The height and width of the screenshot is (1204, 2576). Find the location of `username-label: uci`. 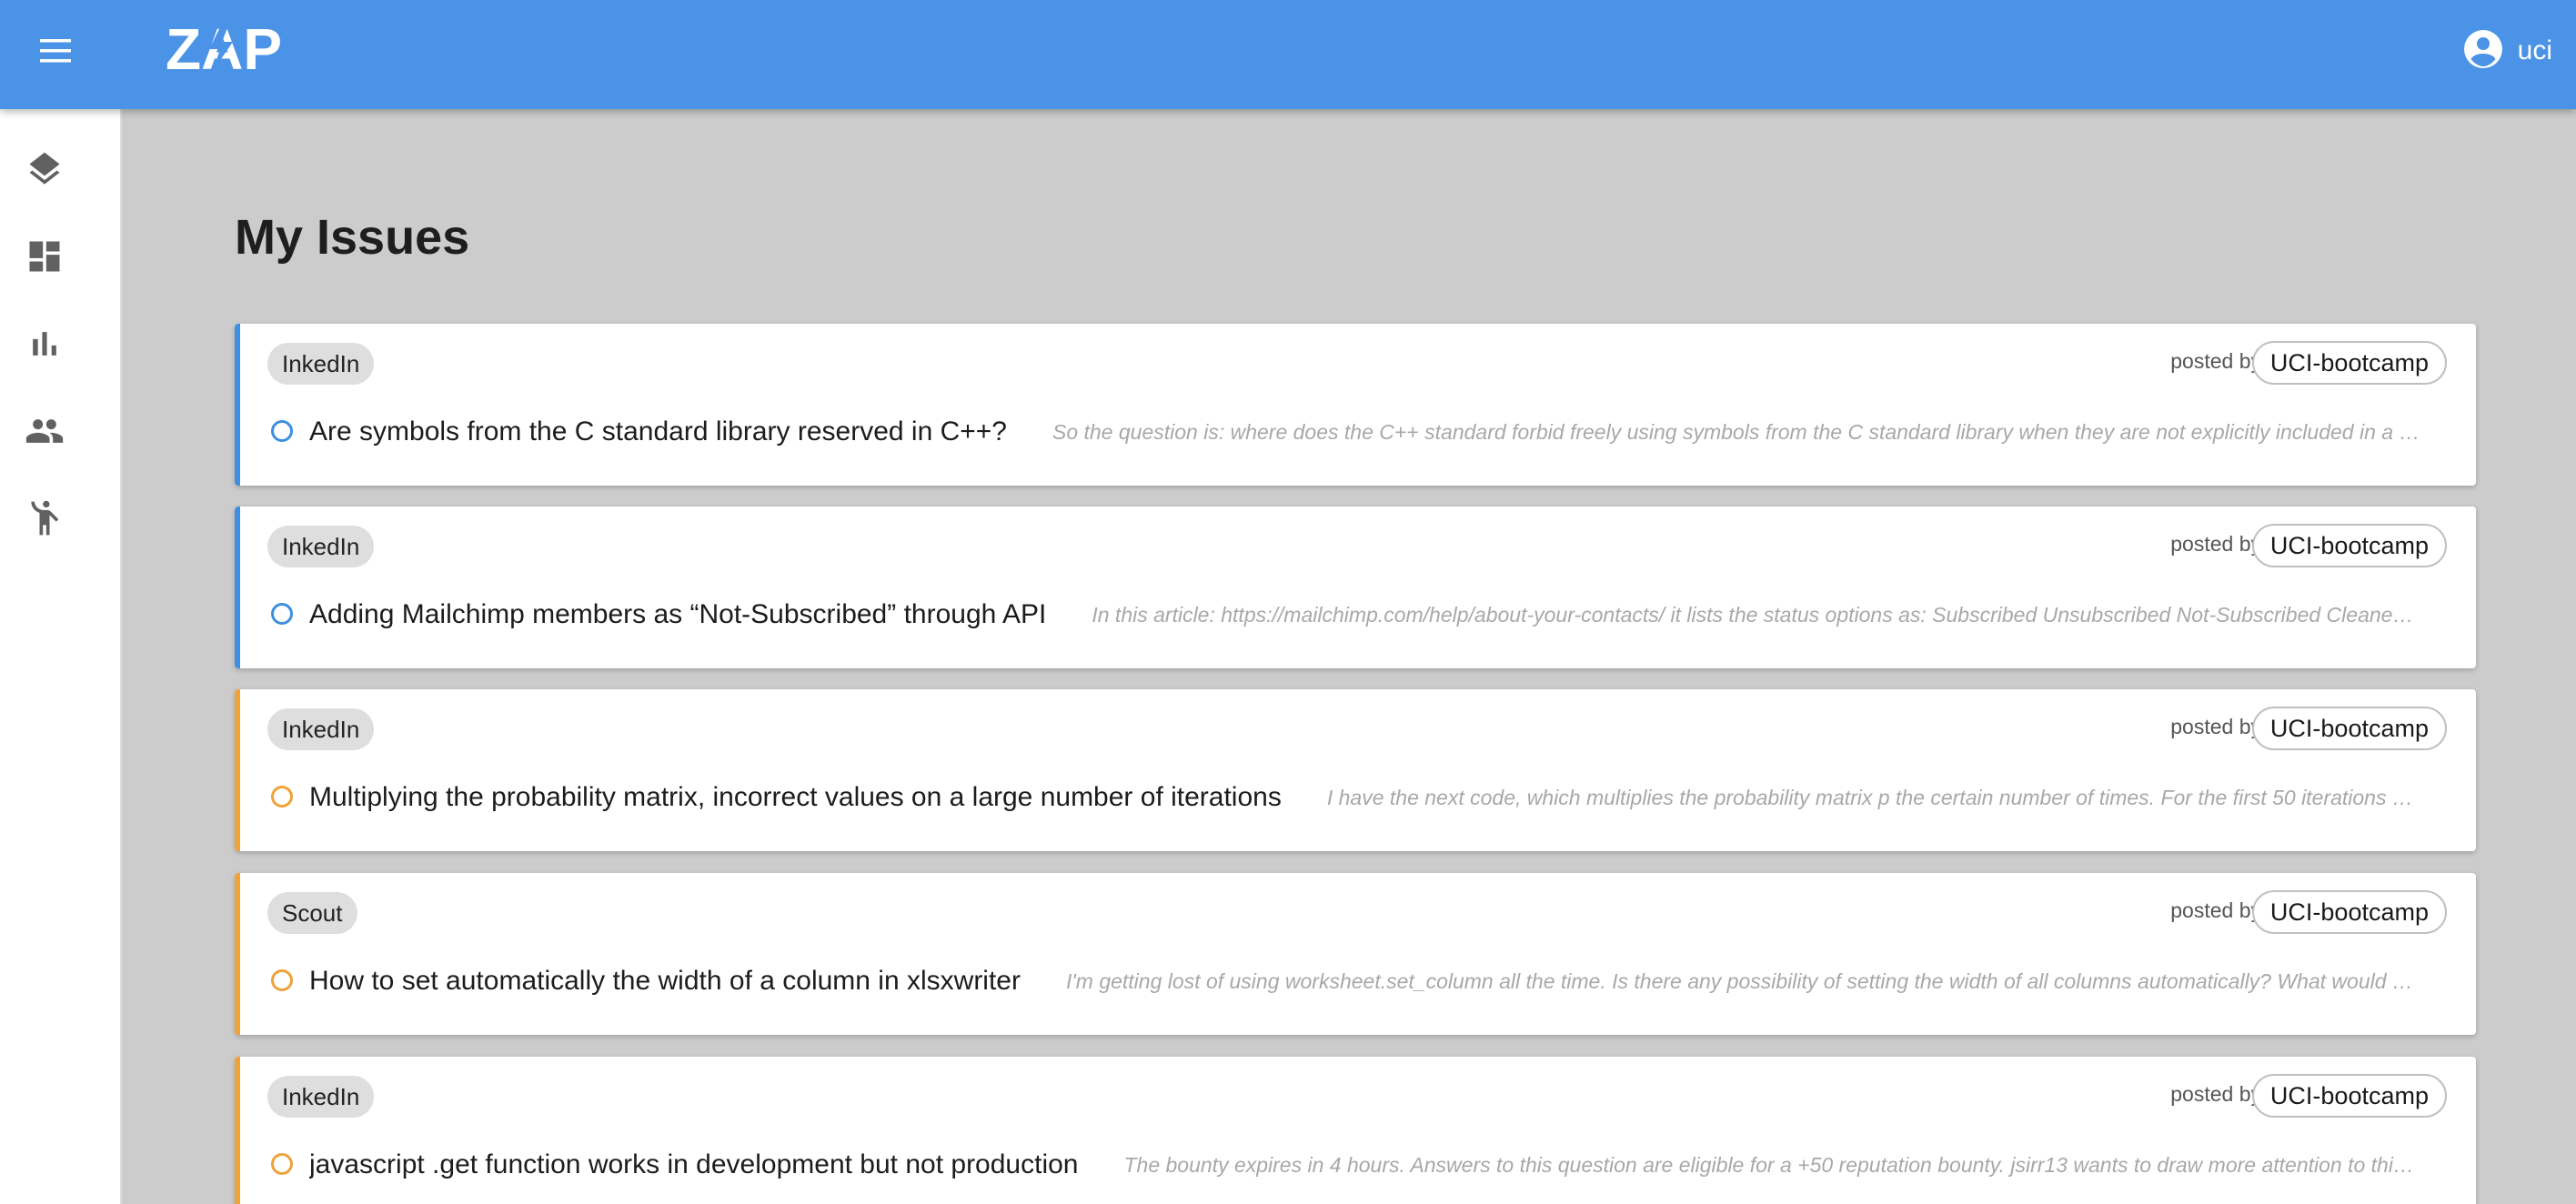

username-label: uci is located at coordinates (2534, 50).